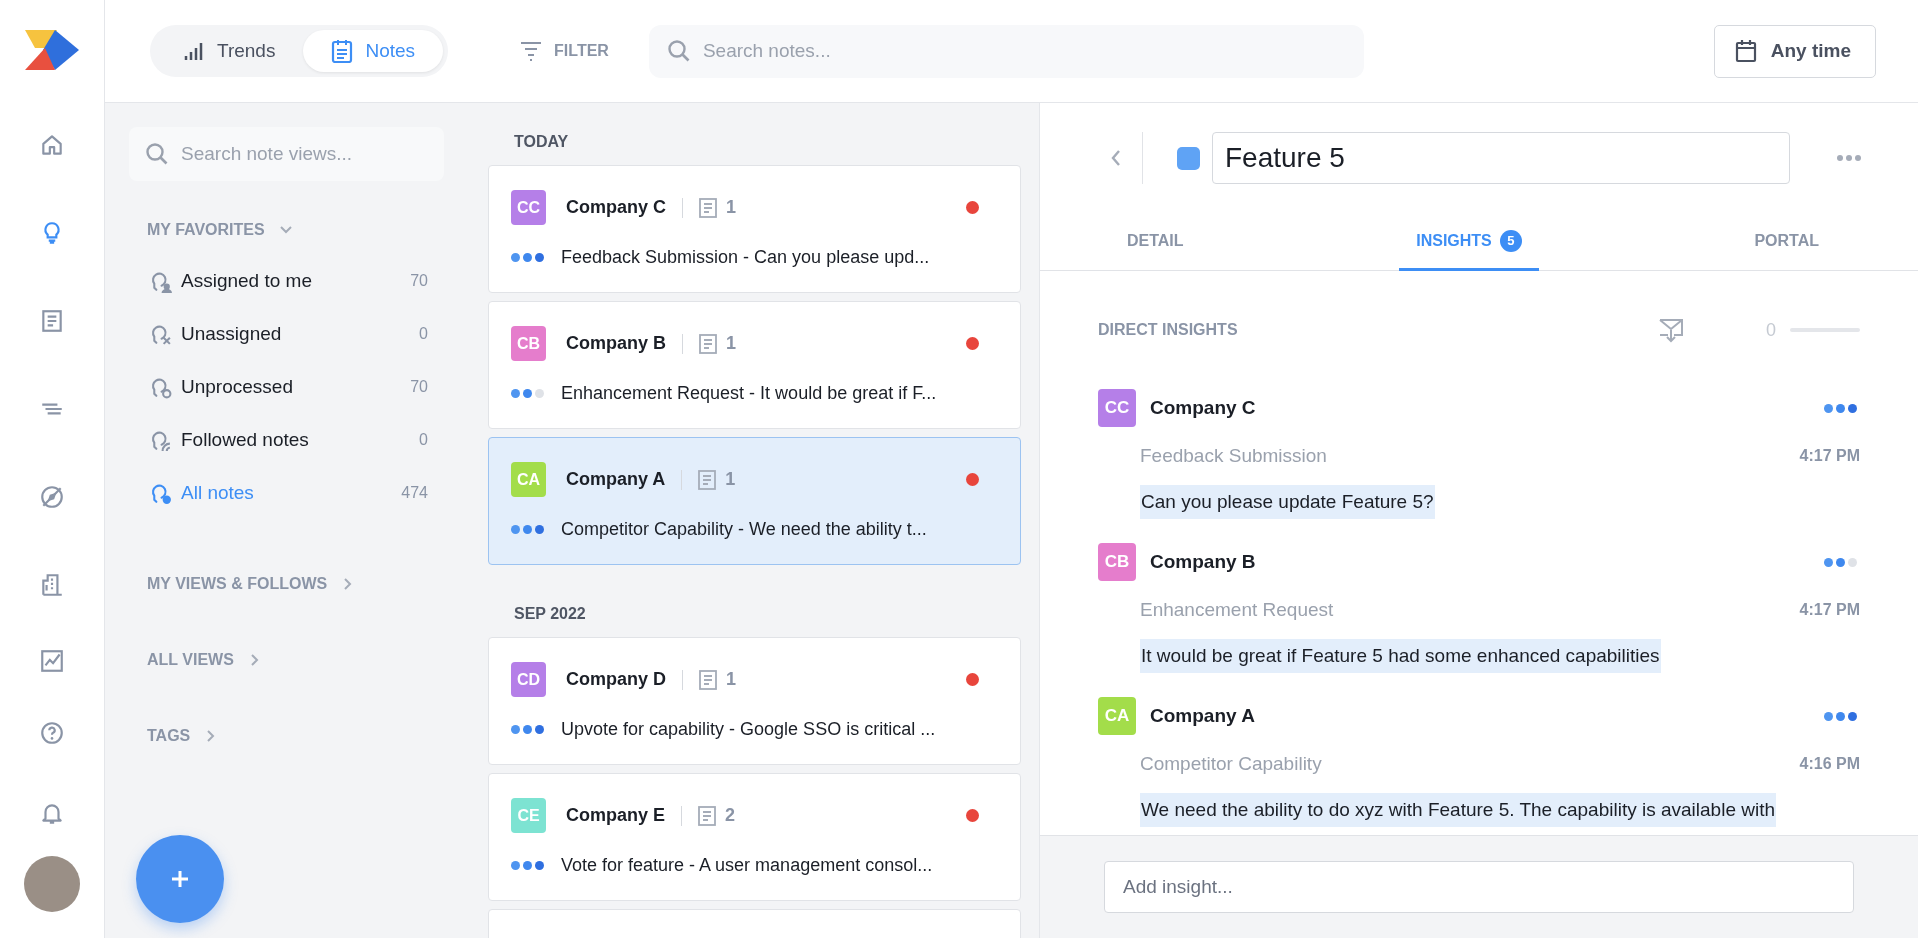 Image resolution: width=1918 pixels, height=938 pixels. What do you see at coordinates (52, 661) in the screenshot?
I see `chart-icon` at bounding box center [52, 661].